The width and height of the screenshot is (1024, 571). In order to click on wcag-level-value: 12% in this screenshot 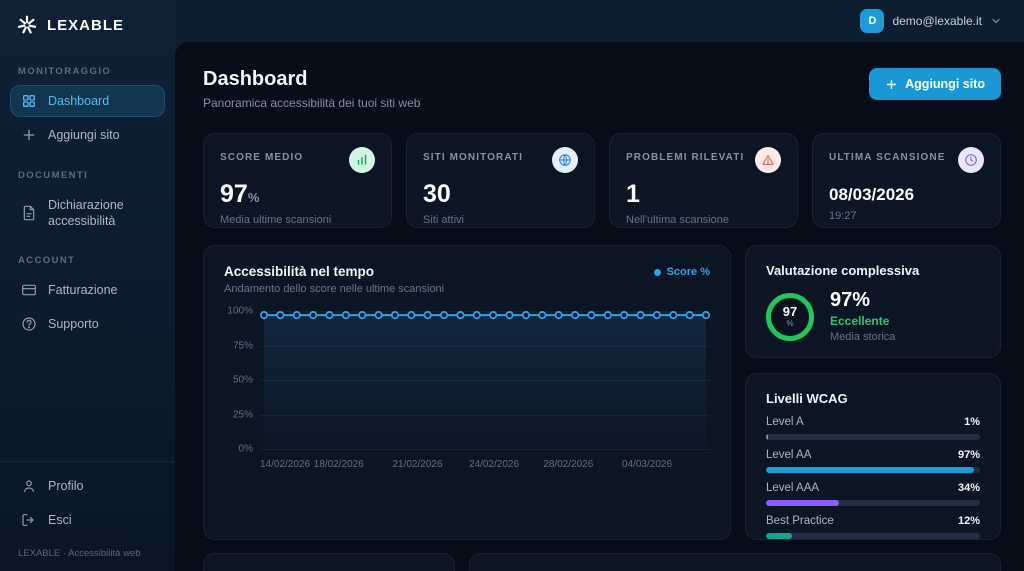, I will do `click(968, 521)`.